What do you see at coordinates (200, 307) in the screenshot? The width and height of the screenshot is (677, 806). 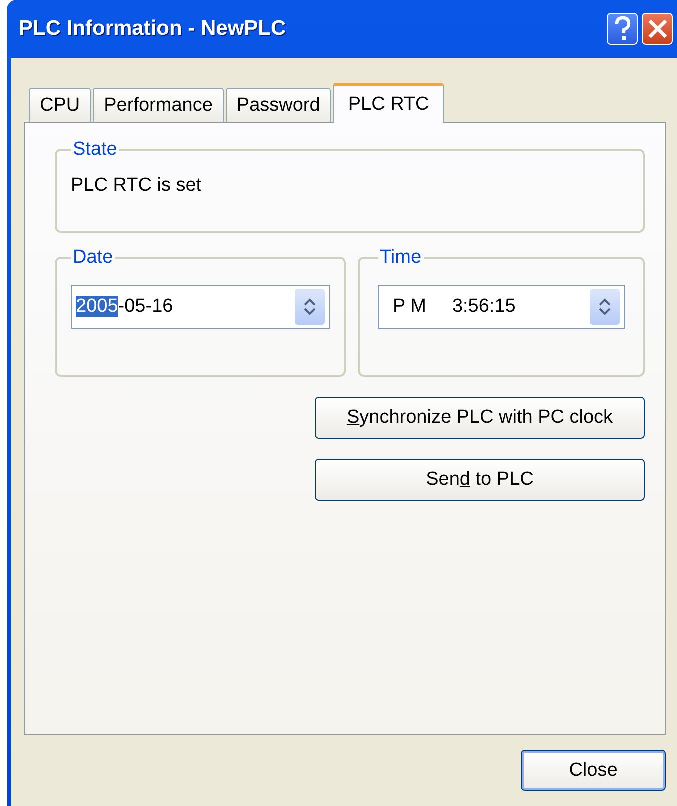 I see `date-field: 2005-05-16` at bounding box center [200, 307].